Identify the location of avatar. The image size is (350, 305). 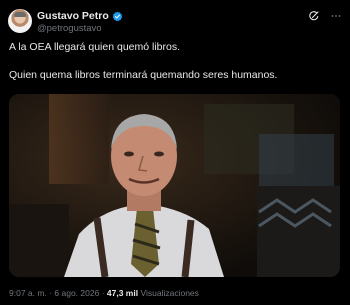
(20, 21).